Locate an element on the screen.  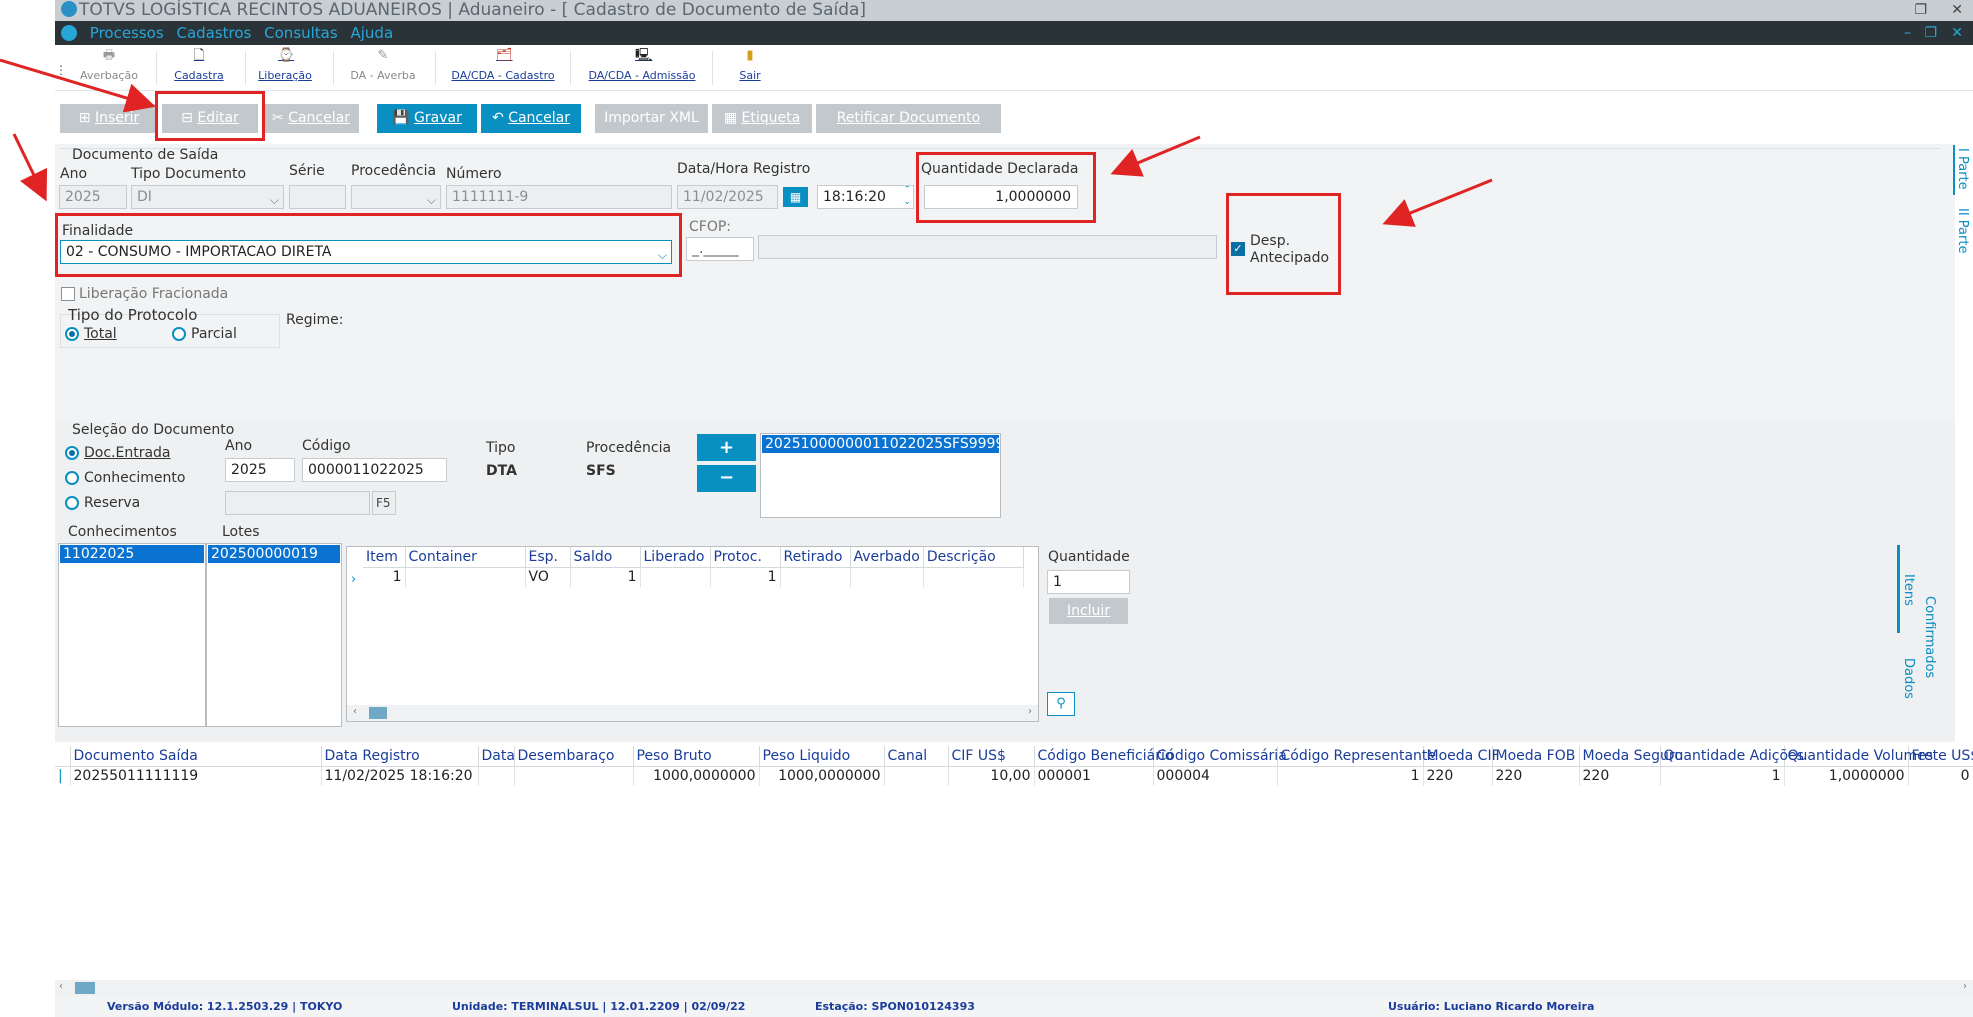
col-canal: Canal is located at coordinates (916, 756).